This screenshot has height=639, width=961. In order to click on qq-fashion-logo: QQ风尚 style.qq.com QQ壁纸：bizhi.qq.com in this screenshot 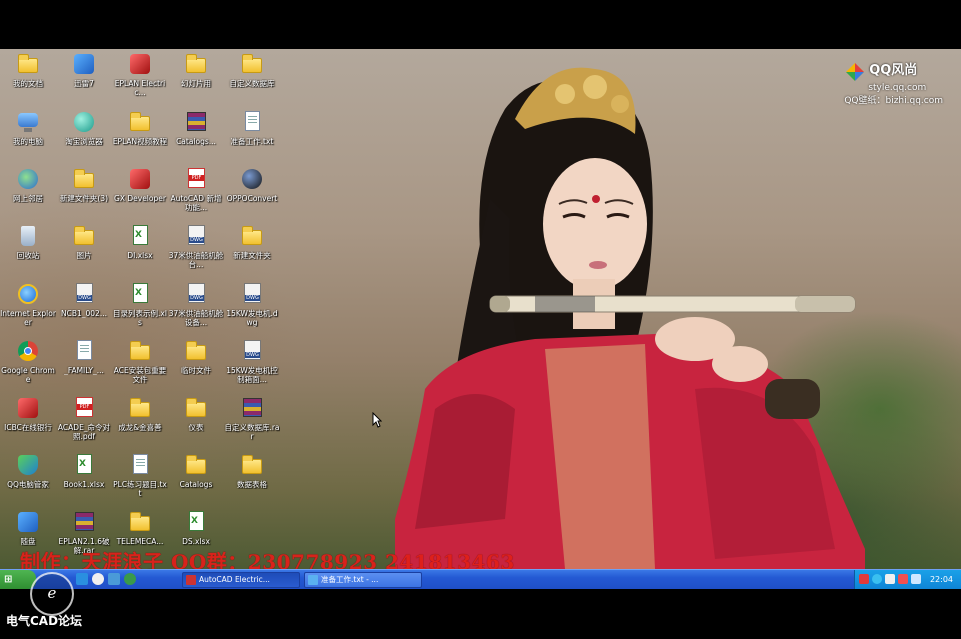, I will do `click(893, 82)`.